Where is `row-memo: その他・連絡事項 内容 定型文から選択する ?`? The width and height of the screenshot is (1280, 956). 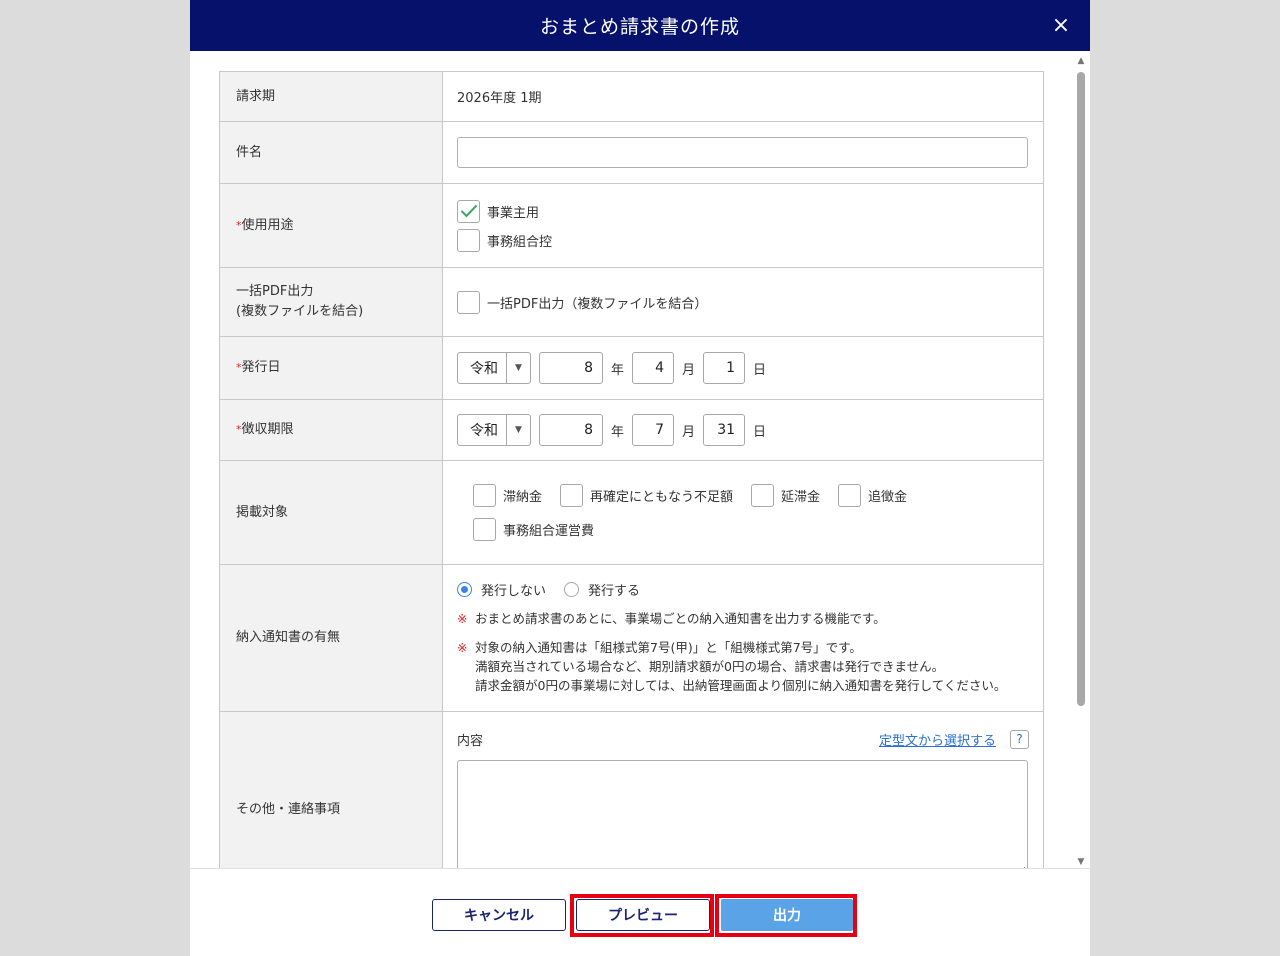 row-memo: その他・連絡事項 内容 定型文から選択する ? is located at coordinates (631, 789).